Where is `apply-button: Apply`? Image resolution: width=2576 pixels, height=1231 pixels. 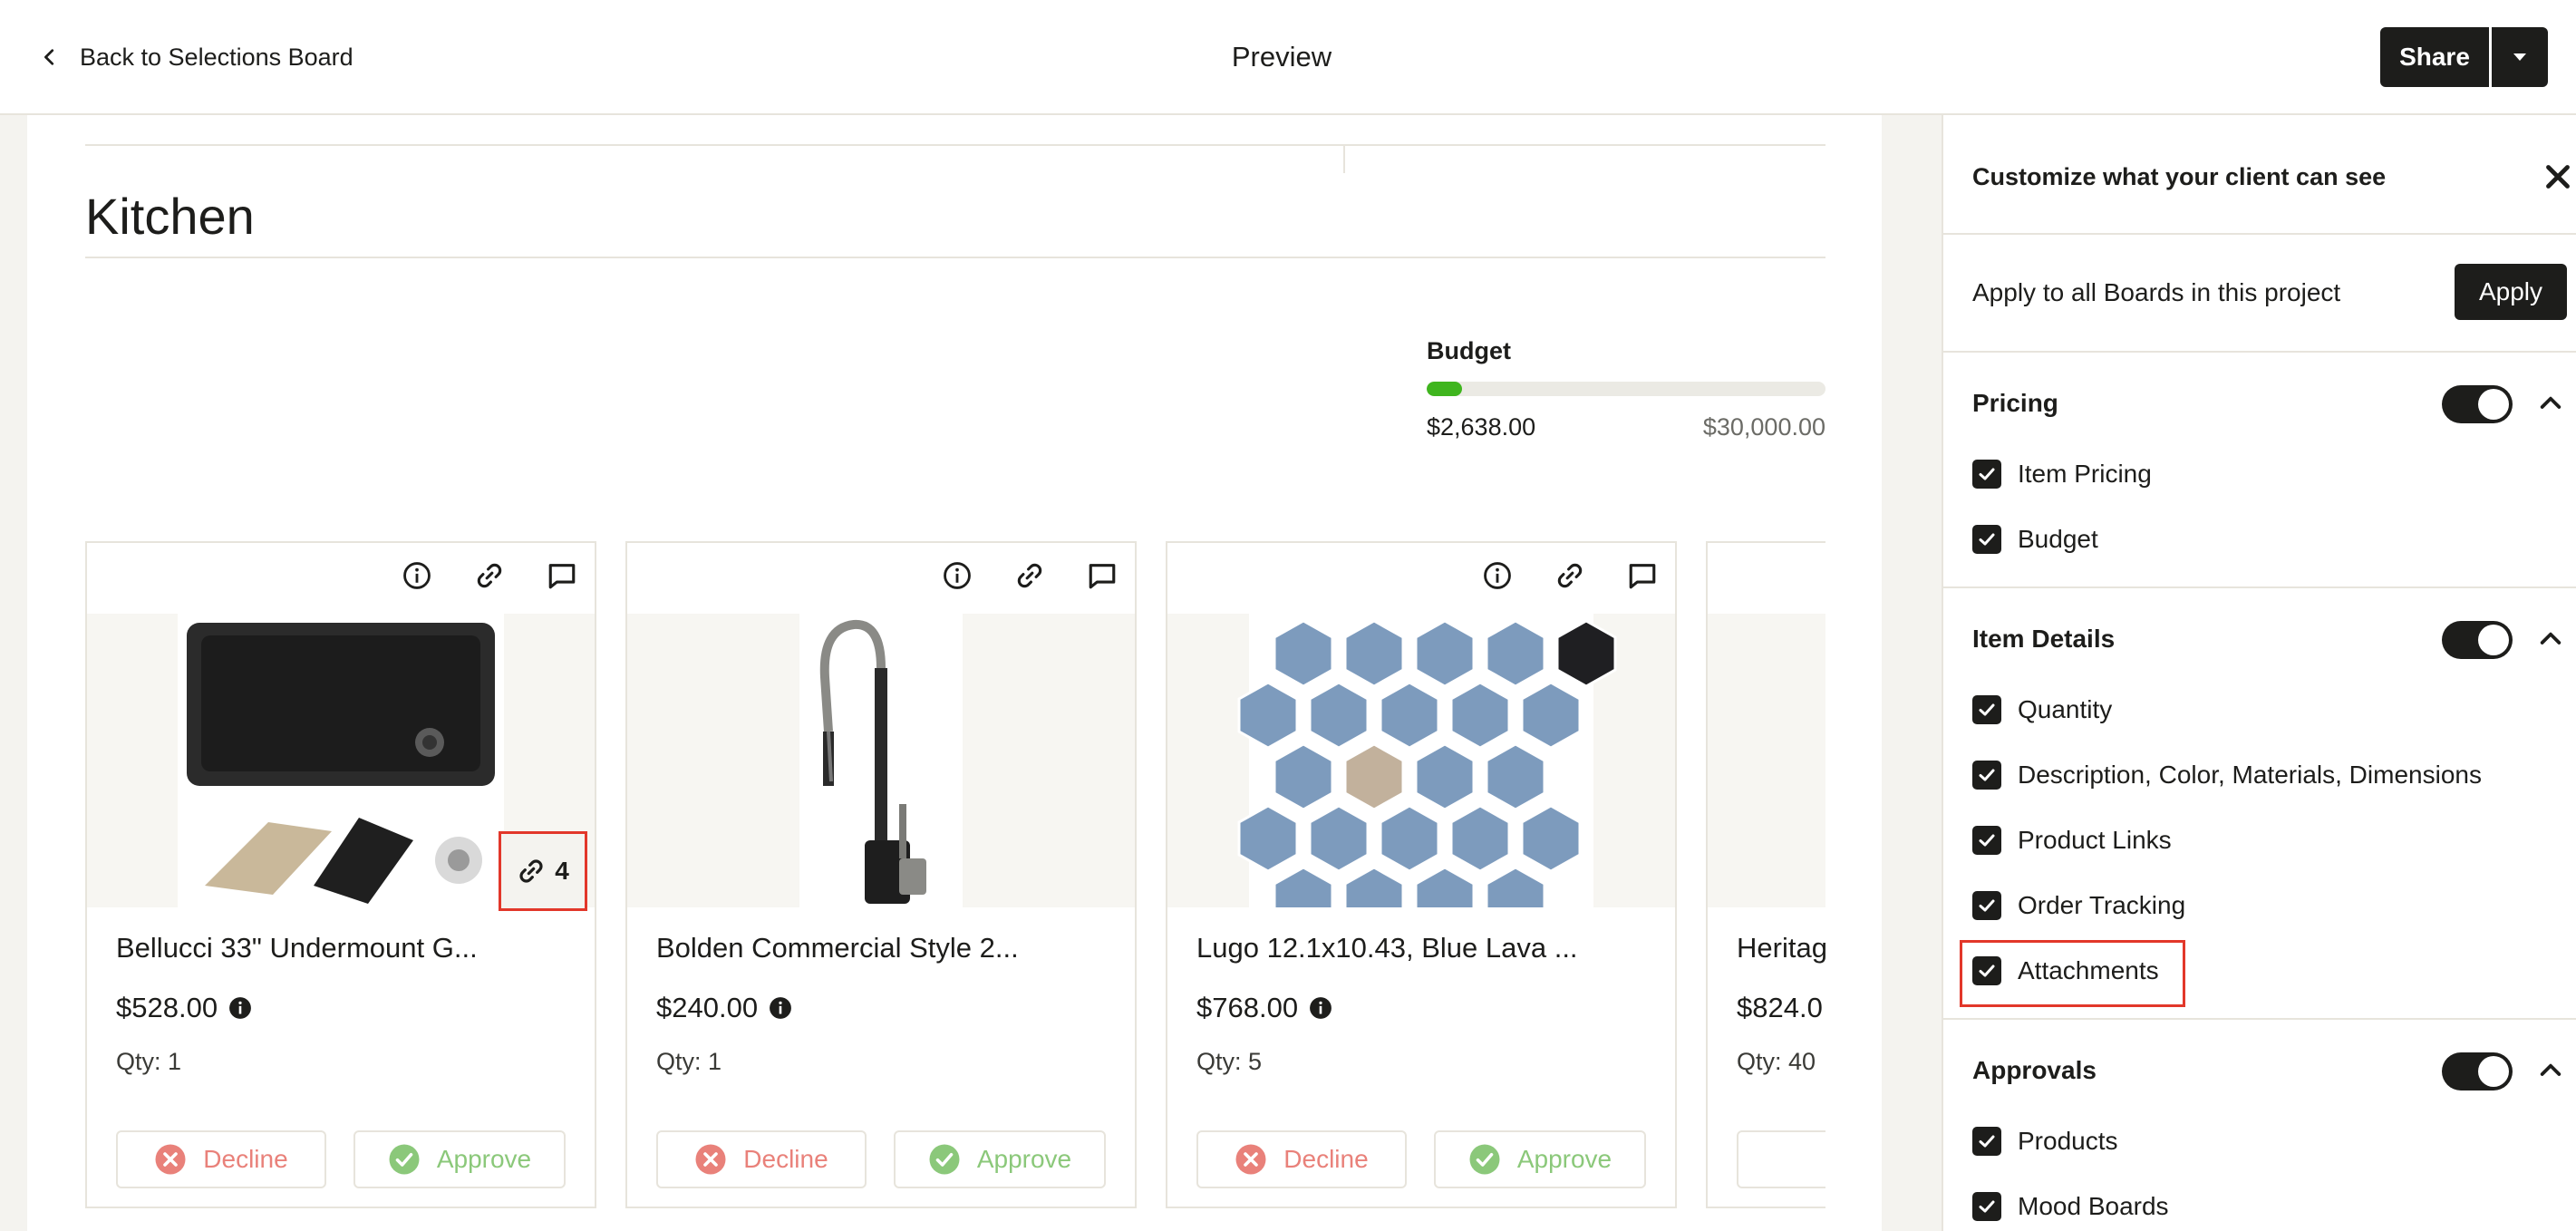 apply-button: Apply is located at coordinates (2511, 292).